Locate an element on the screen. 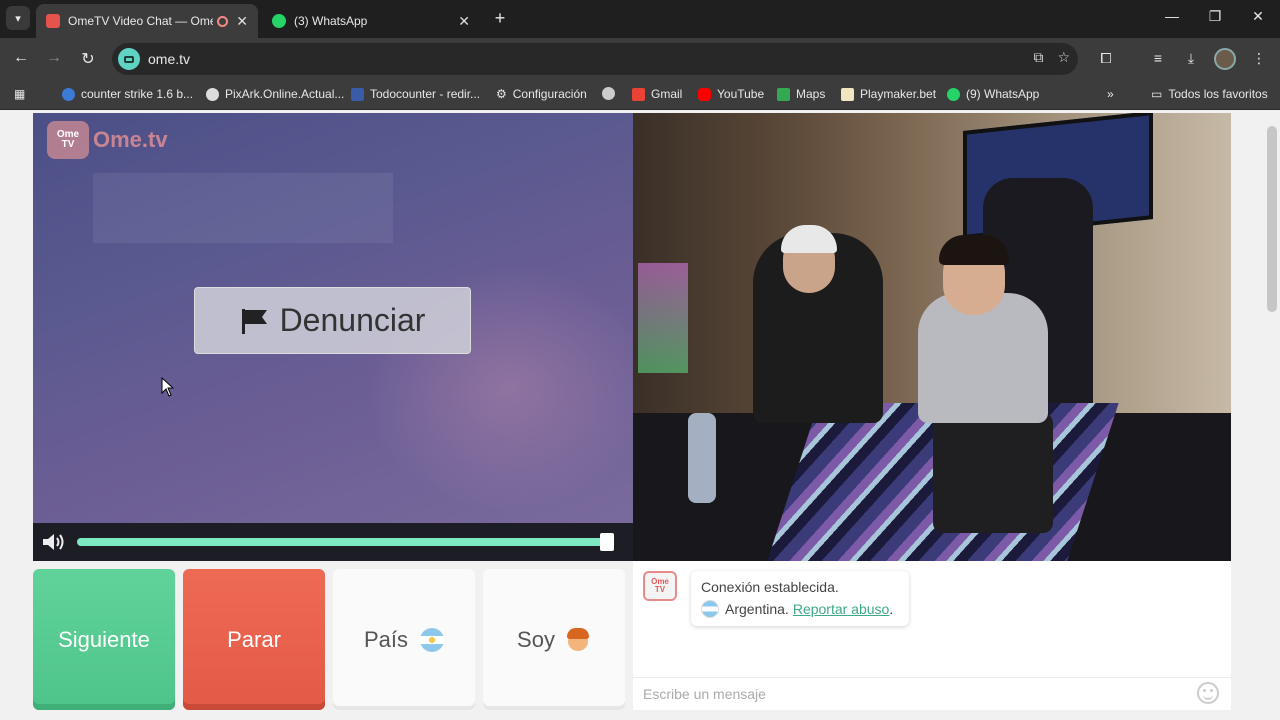 The width and height of the screenshot is (1280, 720). site-info-icon is located at coordinates (129, 59).